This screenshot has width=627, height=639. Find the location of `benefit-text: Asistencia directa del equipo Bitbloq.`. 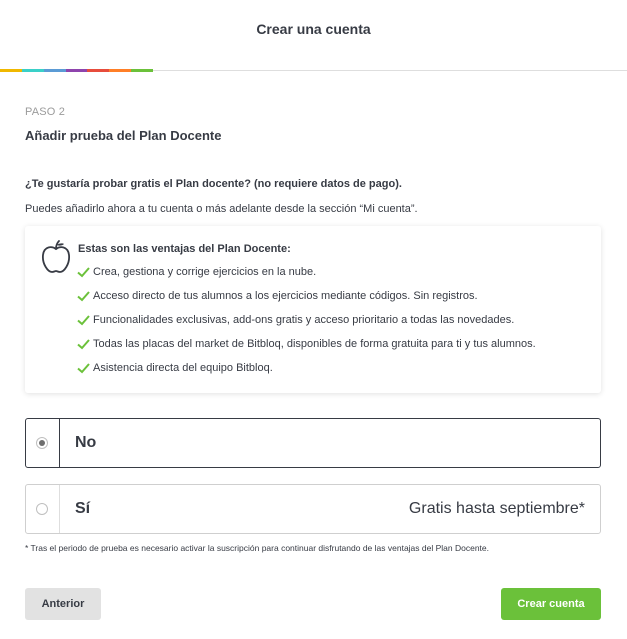

benefit-text: Asistencia directa del equipo Bitbloq. is located at coordinates (183, 368).